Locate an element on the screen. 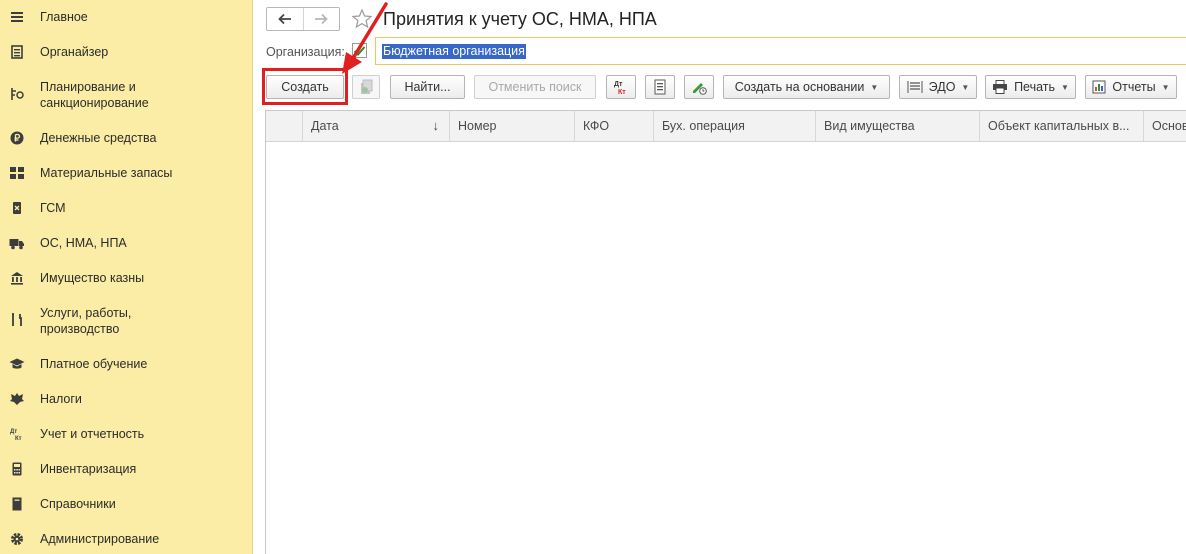  sidebar-item-references: Справочники is located at coordinates (126, 505).